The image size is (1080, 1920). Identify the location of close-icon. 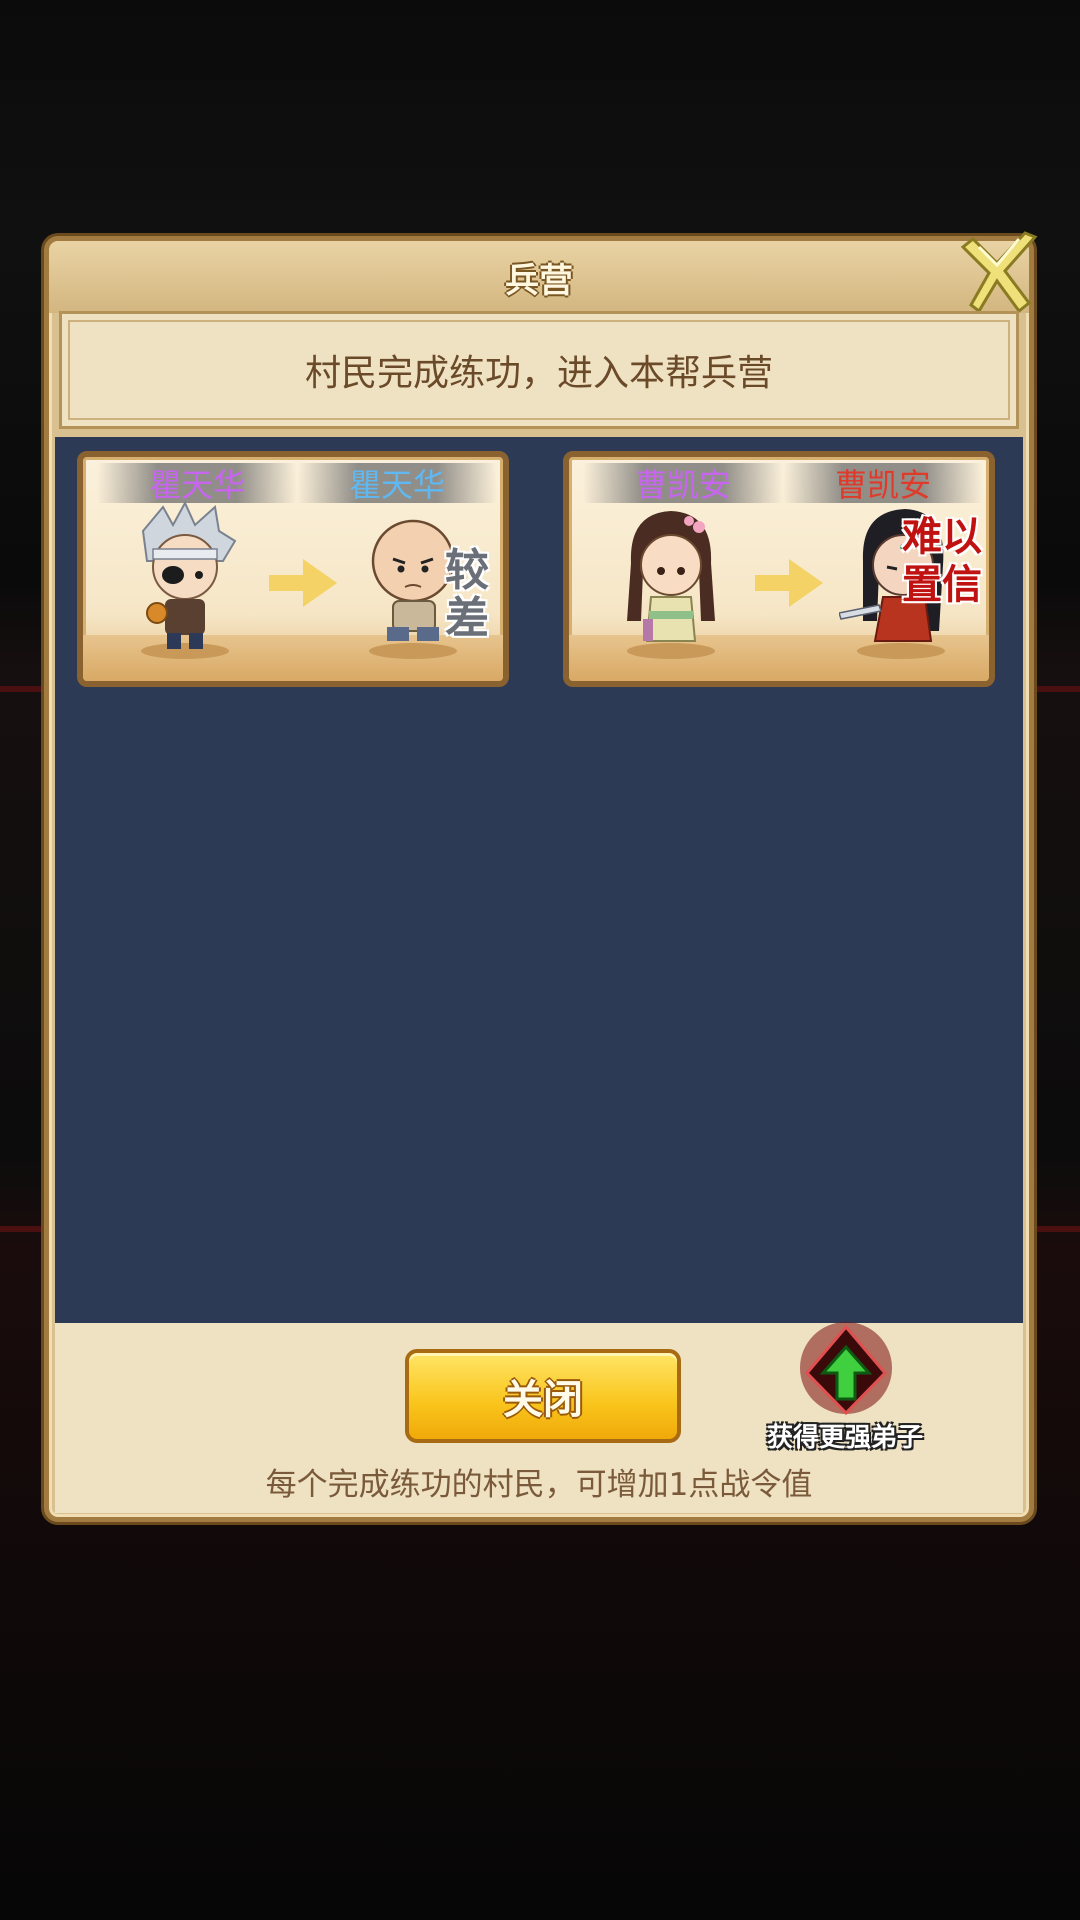
(997, 275).